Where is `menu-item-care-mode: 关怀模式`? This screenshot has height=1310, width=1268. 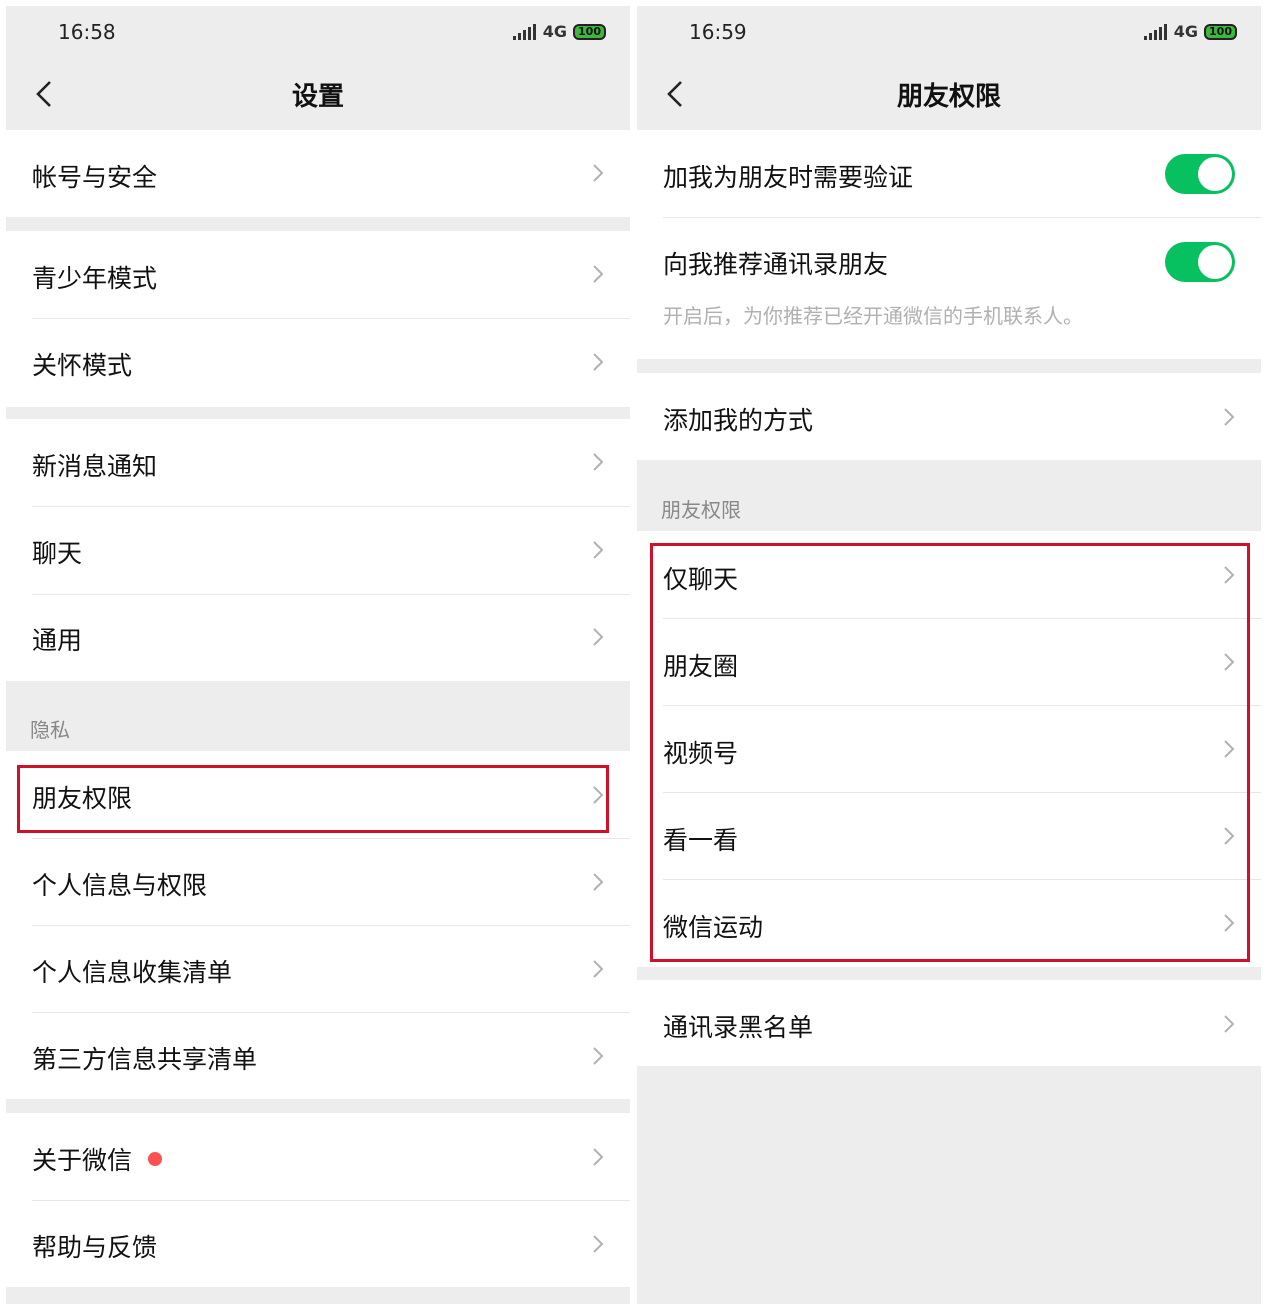
menu-item-care-mode: 关怀模式 is located at coordinates (318, 363).